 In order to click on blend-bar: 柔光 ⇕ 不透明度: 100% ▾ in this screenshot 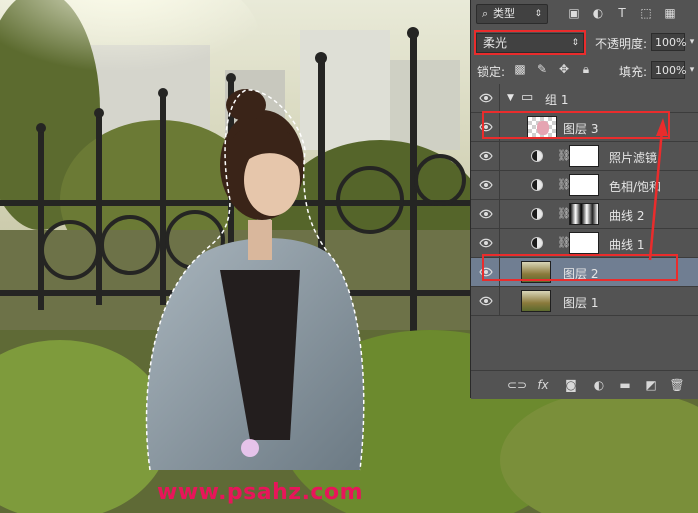, I will do `click(584, 42)`.